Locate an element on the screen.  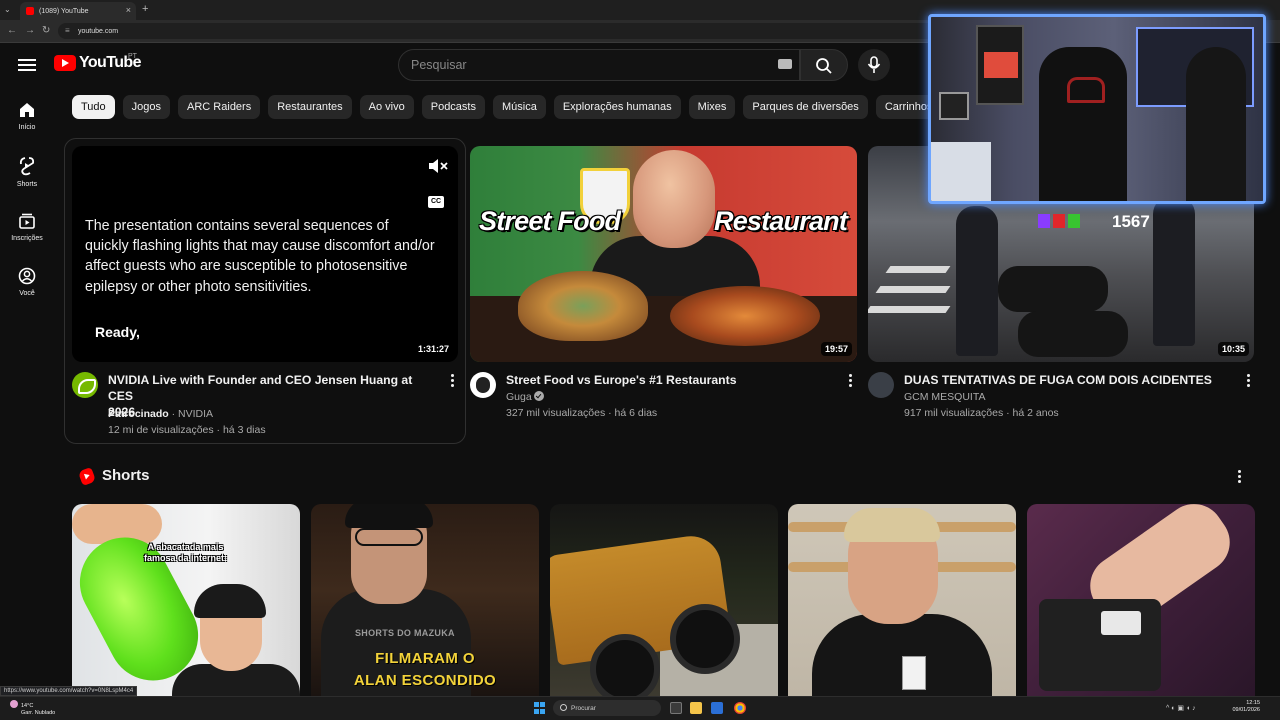
keyboard-icon is located at coordinates (785, 64).